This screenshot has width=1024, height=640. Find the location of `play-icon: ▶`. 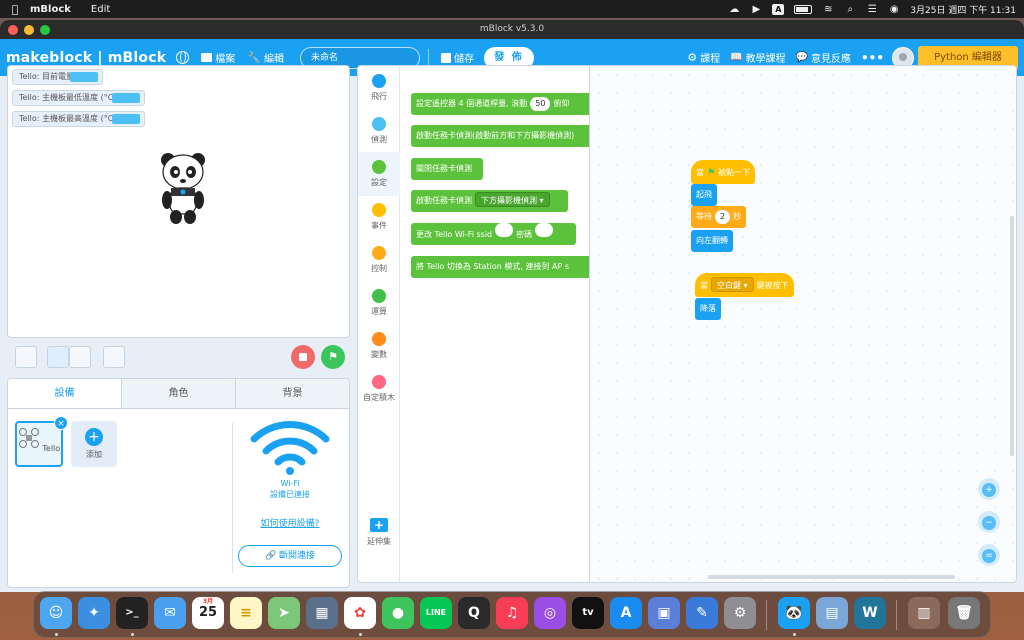

play-icon: ▶ is located at coordinates (756, 9).